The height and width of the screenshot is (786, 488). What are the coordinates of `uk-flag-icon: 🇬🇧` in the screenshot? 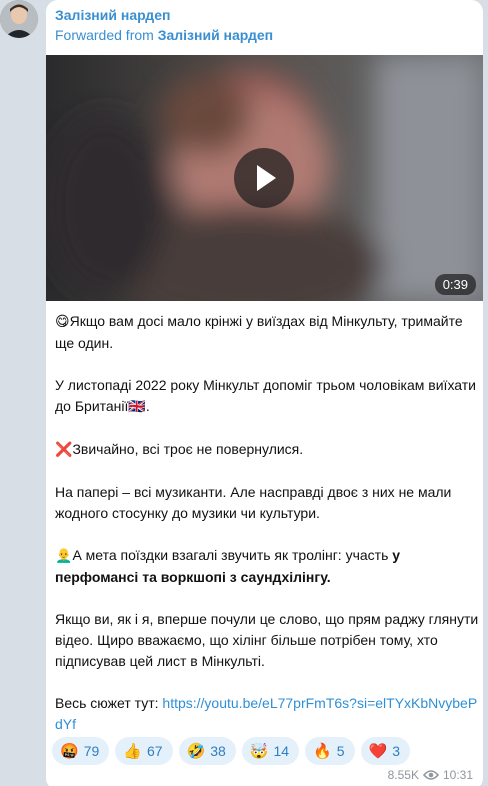 It's located at (137, 407).